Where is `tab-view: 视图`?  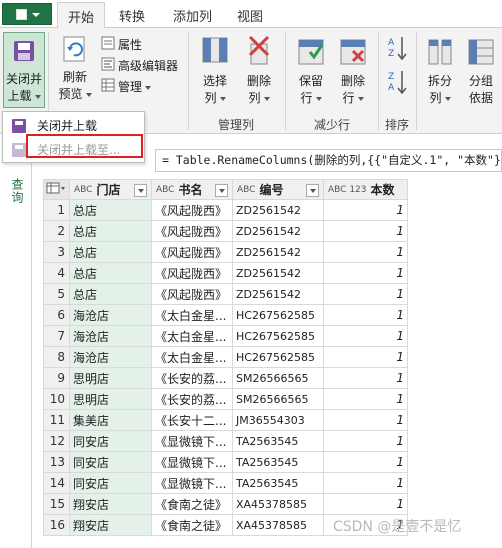
tab-view: 视图 is located at coordinates (250, 15).